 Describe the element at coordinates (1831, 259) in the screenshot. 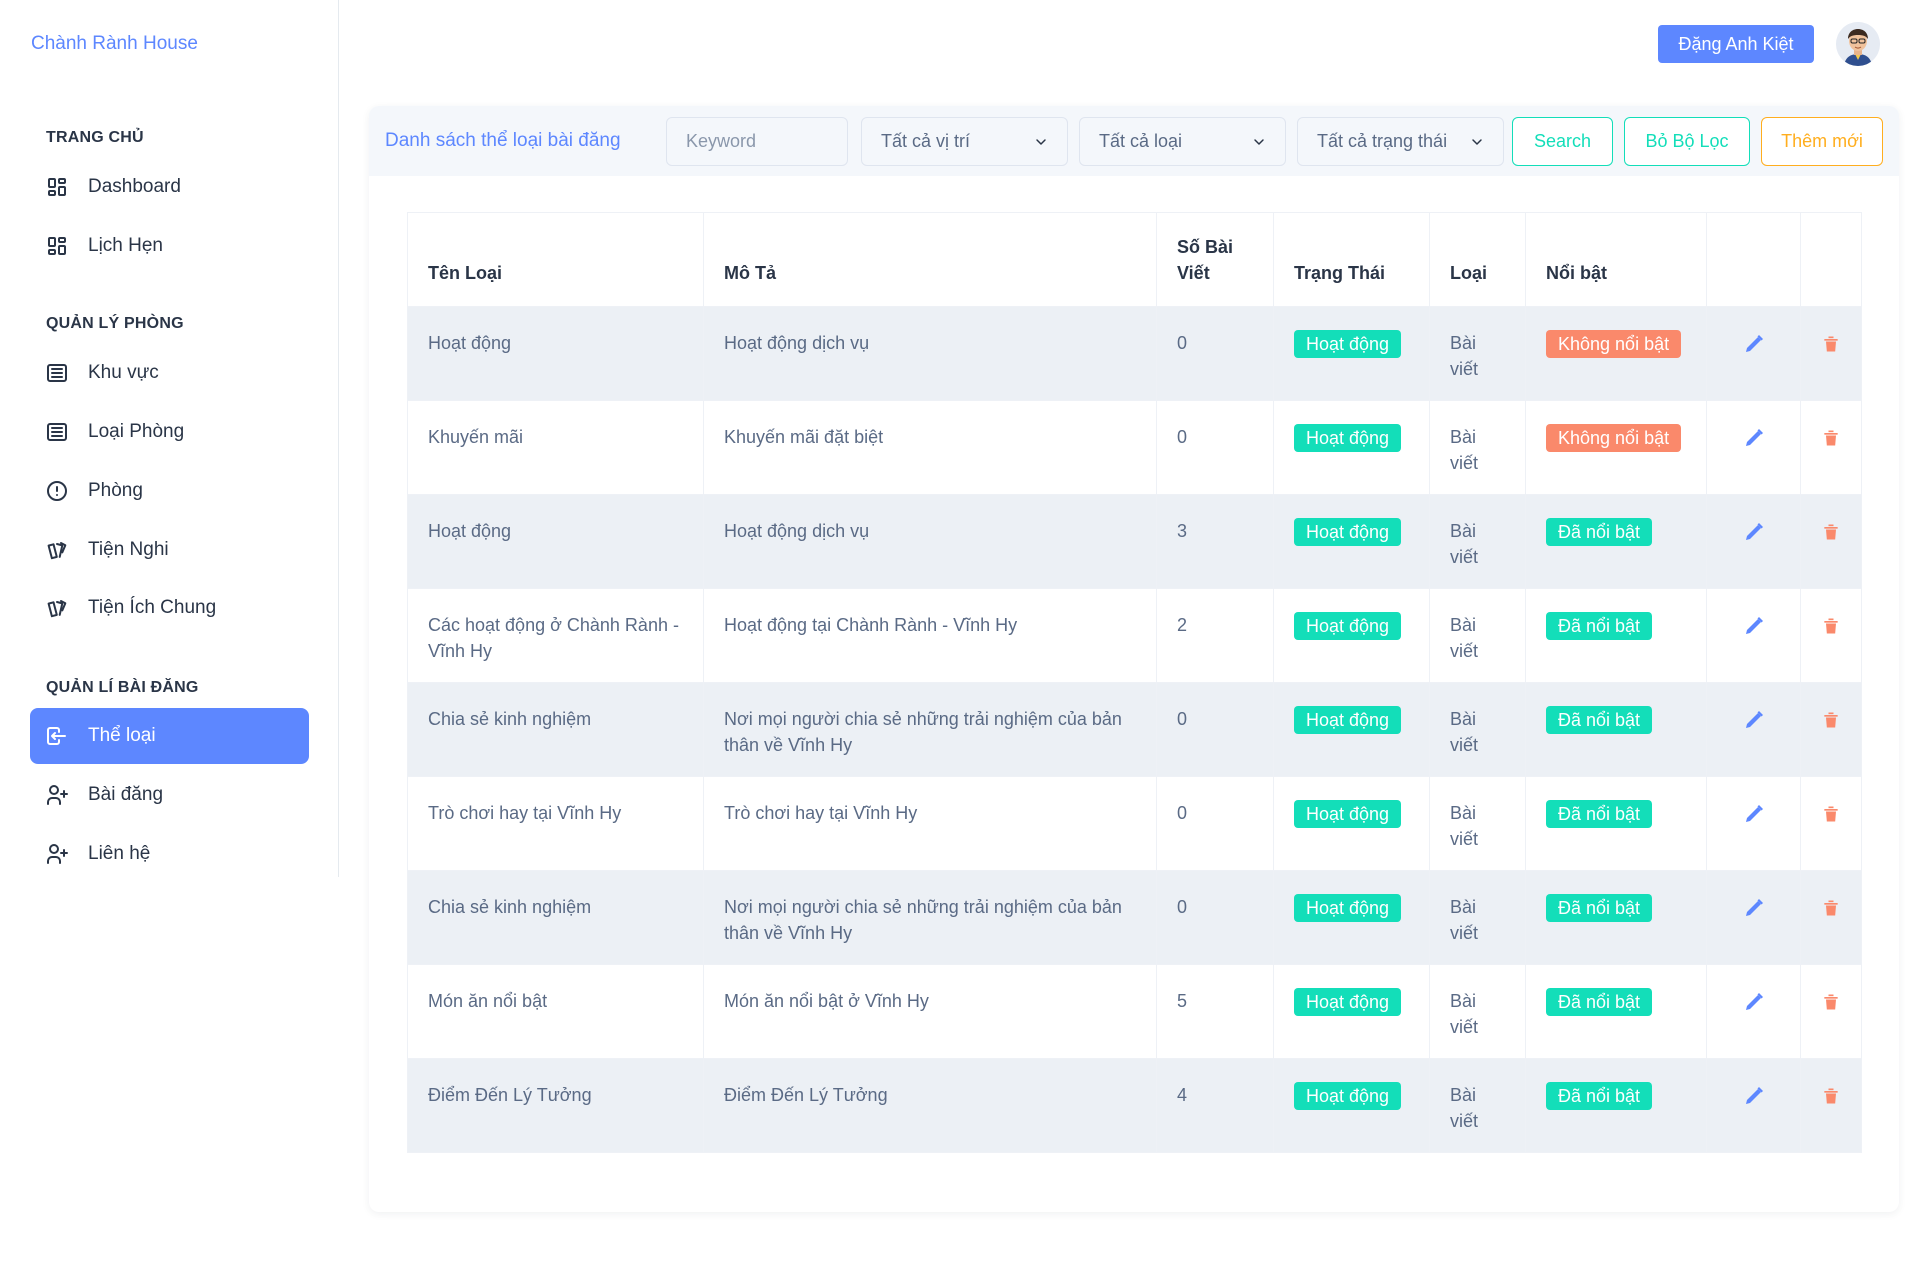

I see `column-header-delete` at that location.